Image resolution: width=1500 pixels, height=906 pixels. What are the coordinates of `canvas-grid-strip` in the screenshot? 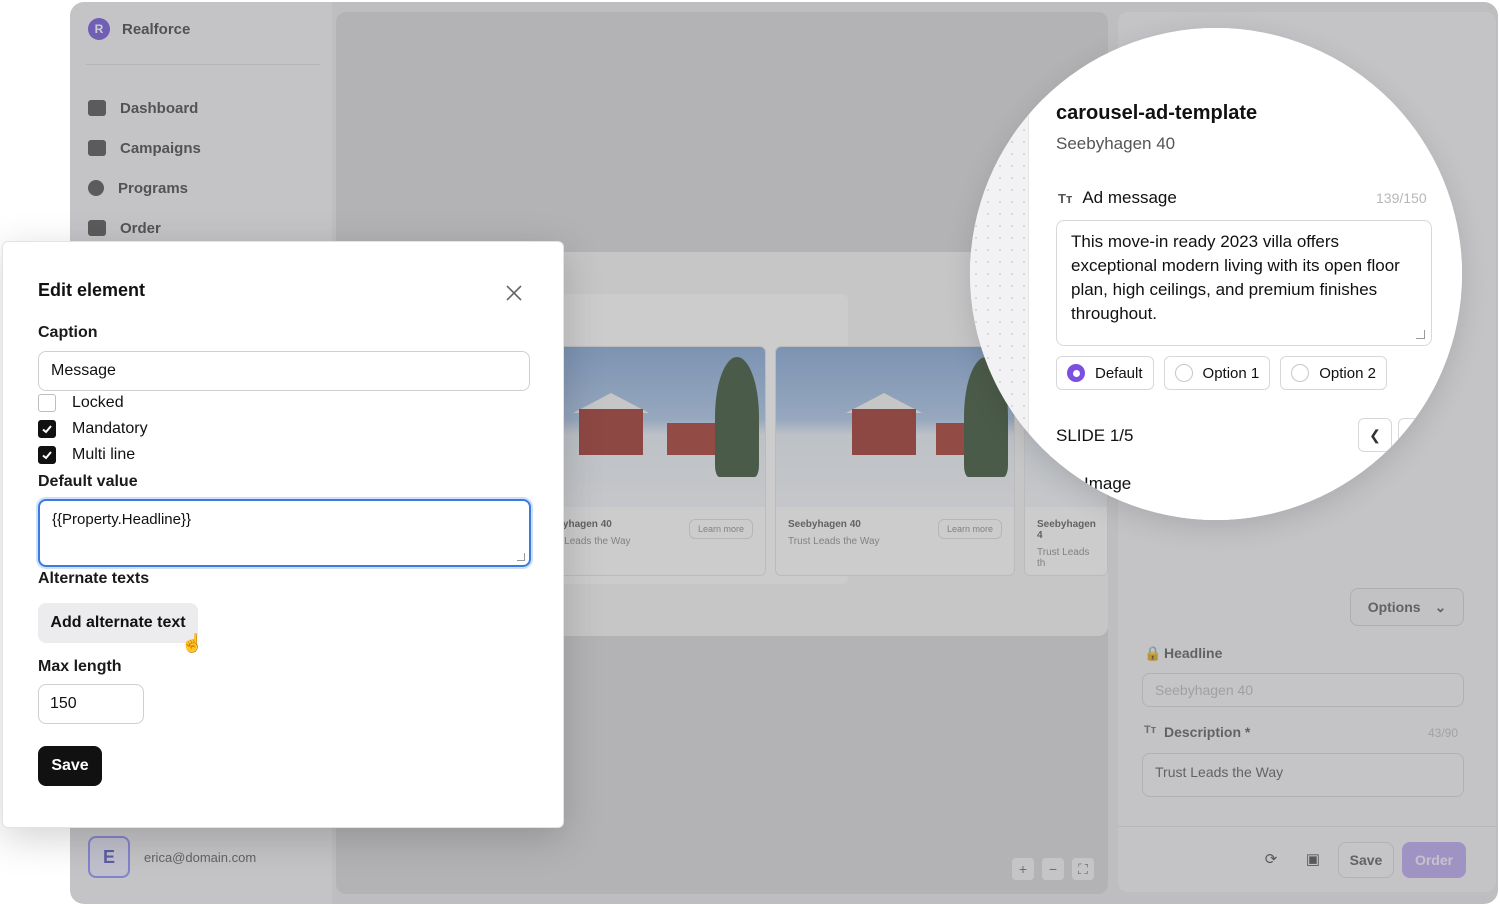 It's located at (999, 274).